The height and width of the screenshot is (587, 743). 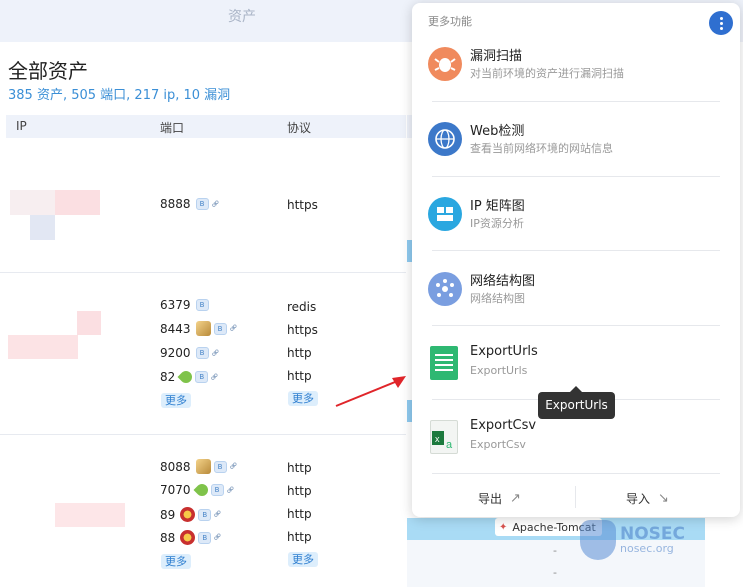 What do you see at coordinates (242, 17) in the screenshot?
I see `section-title: 资产` at bounding box center [242, 17].